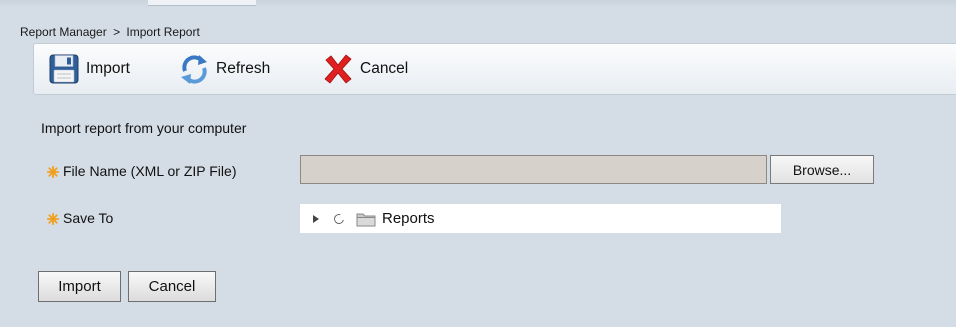 The width and height of the screenshot is (956, 327). Describe the element at coordinates (243, 68) in the screenshot. I see `toolbar-refresh-label: Refresh` at that location.